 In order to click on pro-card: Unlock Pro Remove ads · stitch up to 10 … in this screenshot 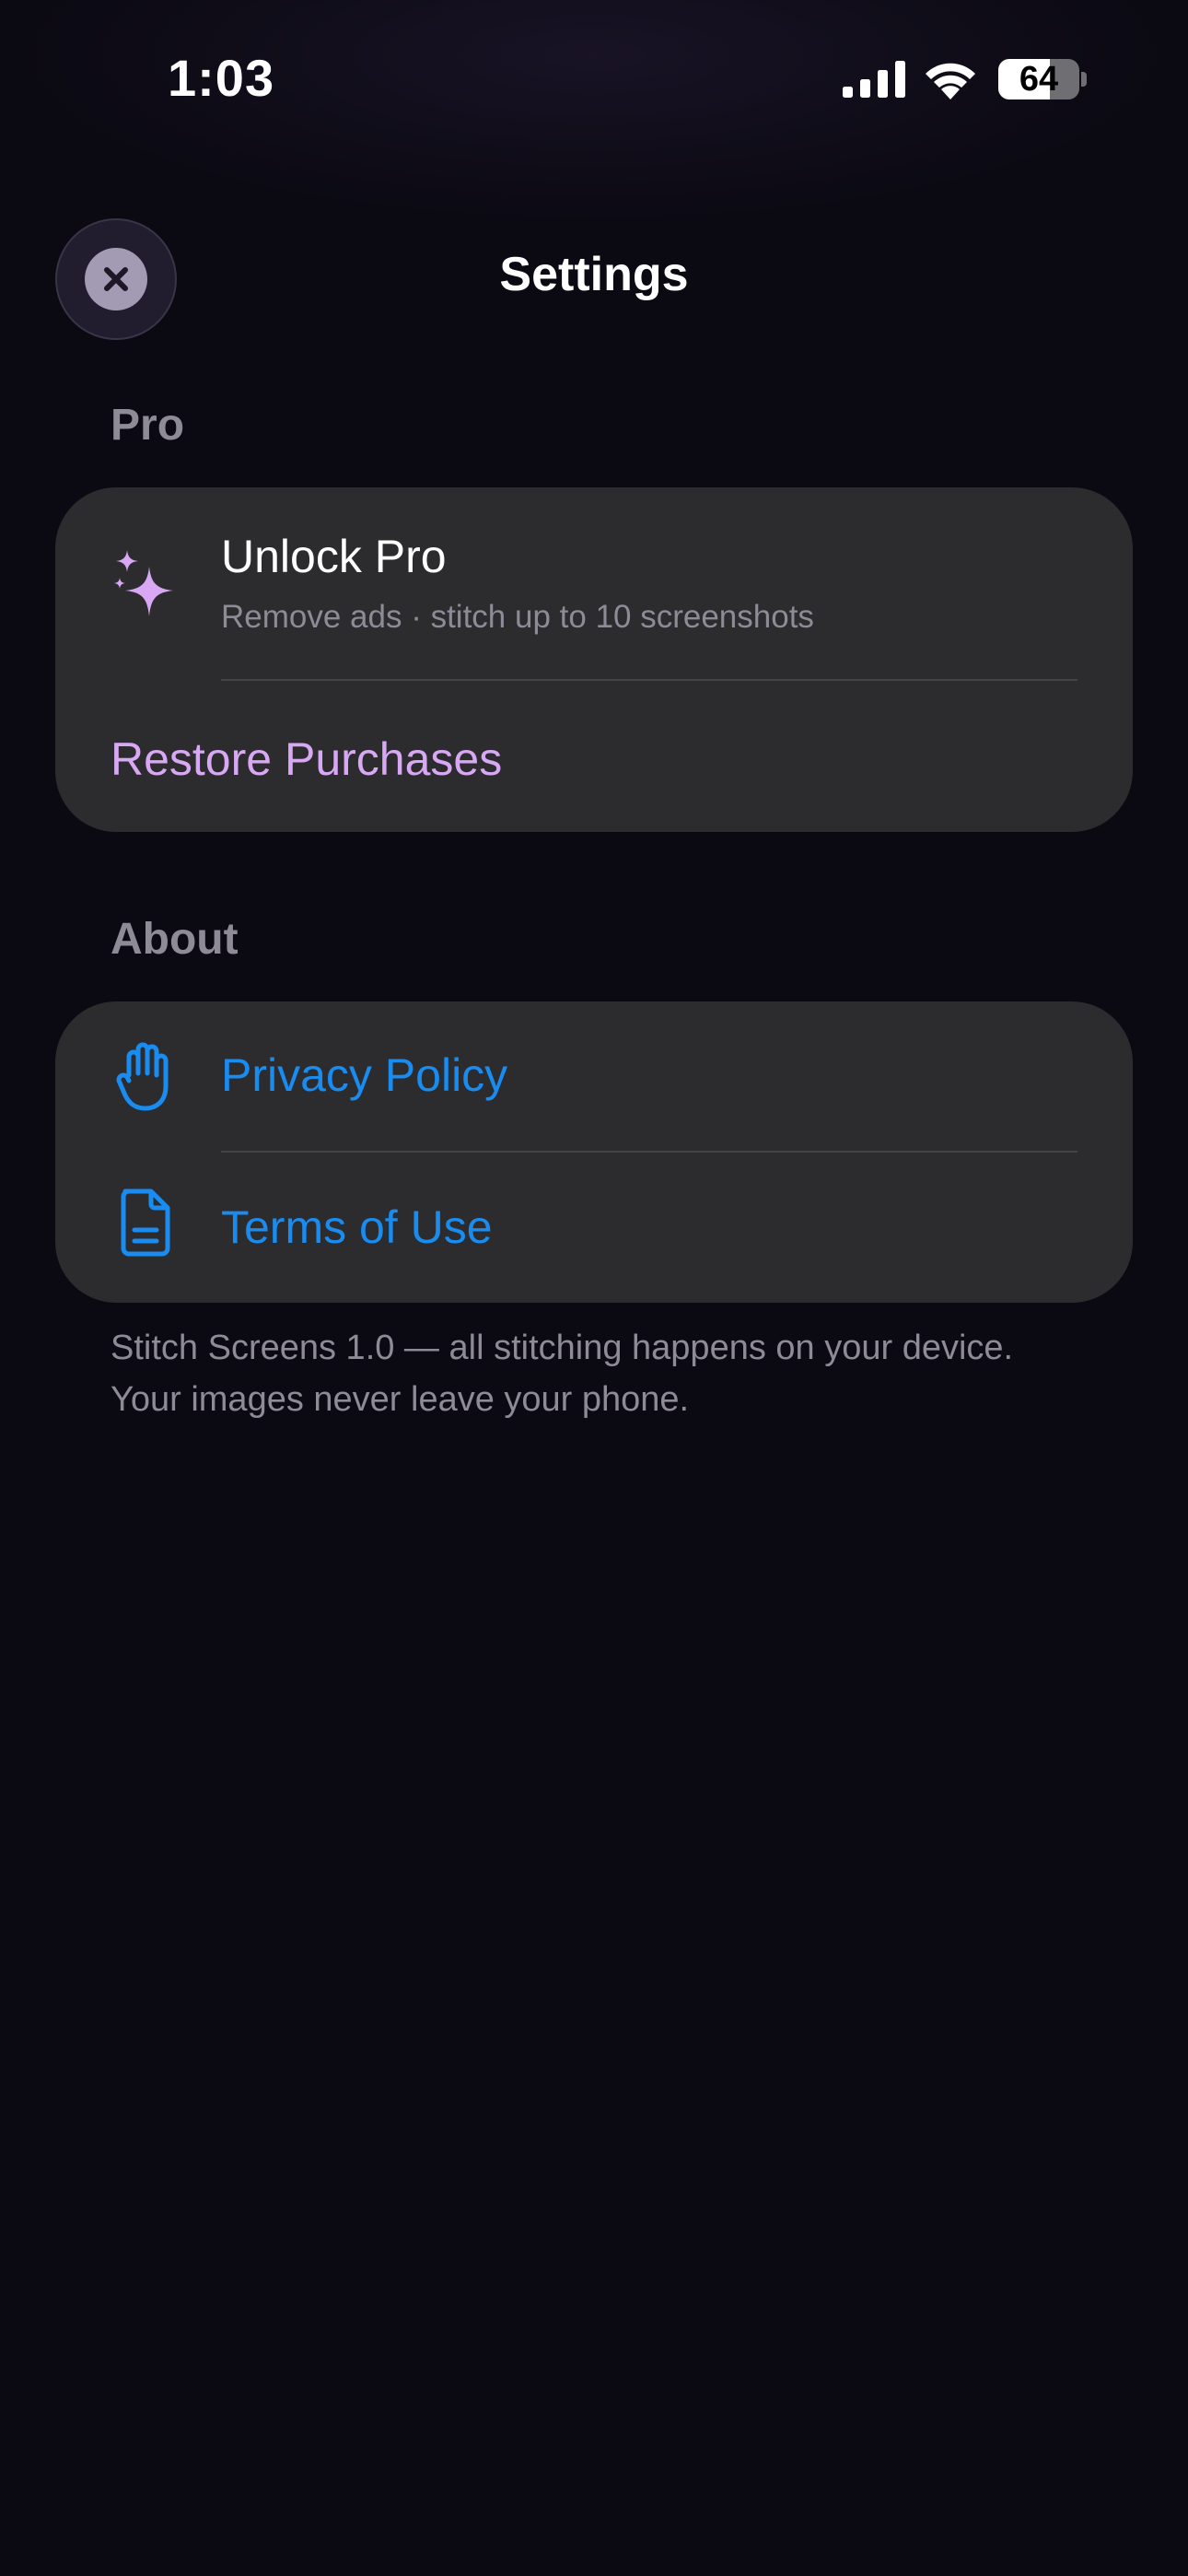, I will do `click(594, 659)`.